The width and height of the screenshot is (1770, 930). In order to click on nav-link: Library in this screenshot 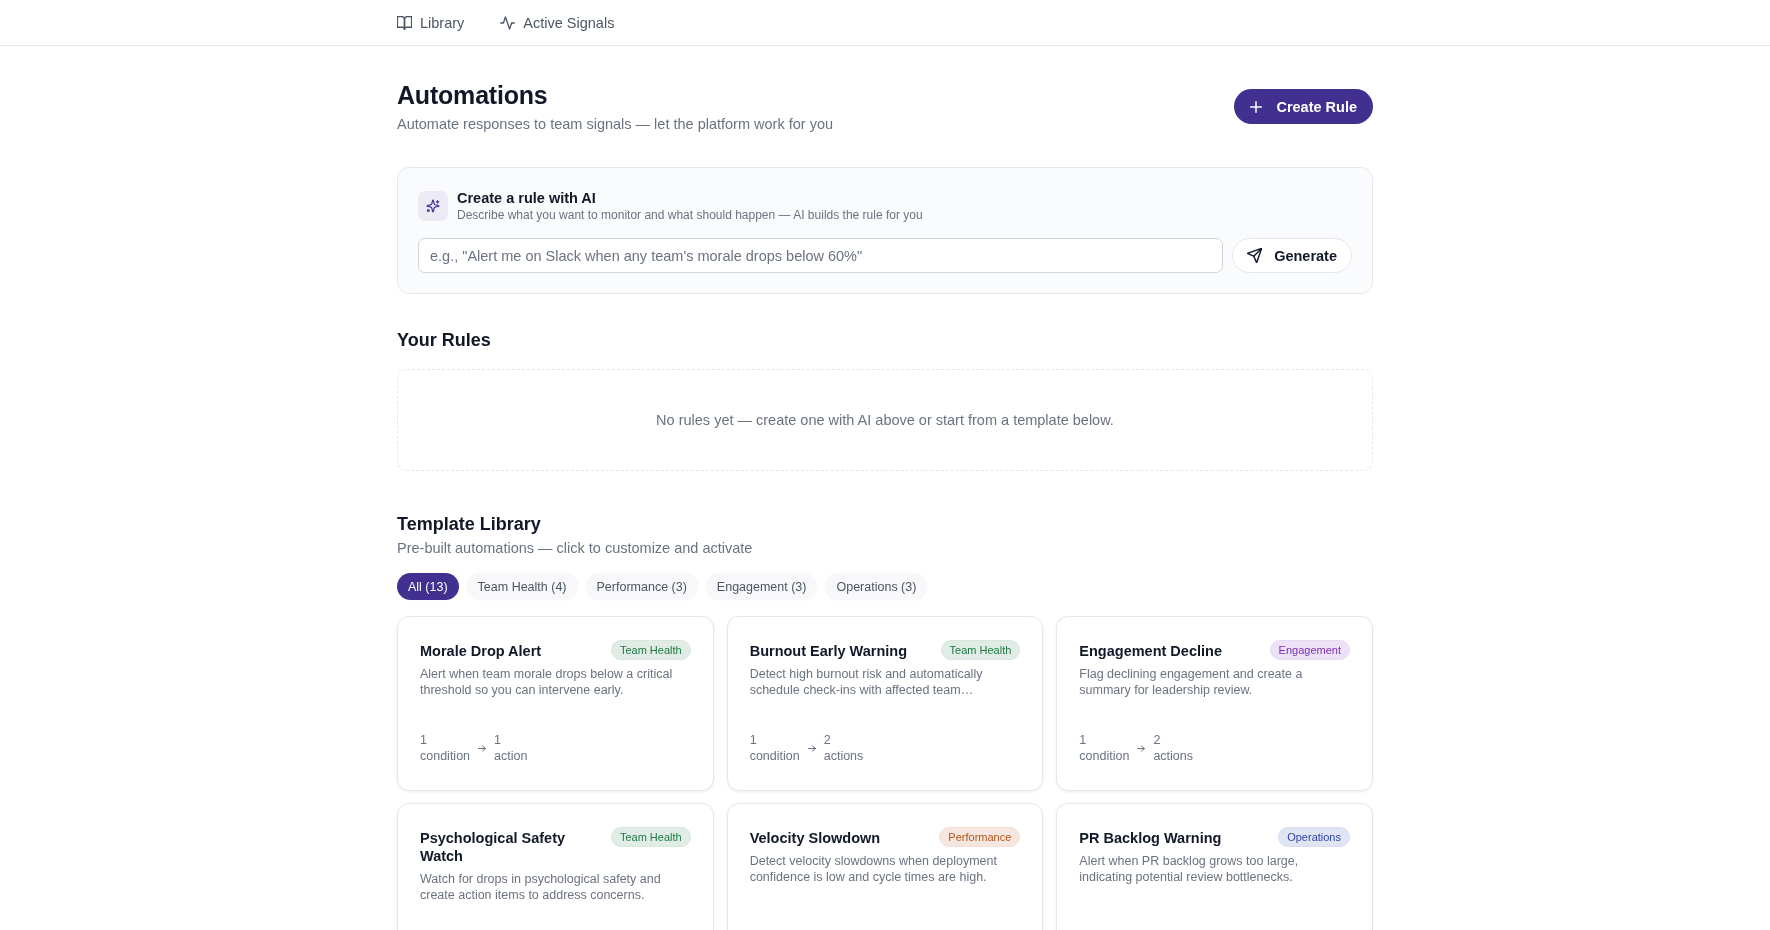, I will do `click(431, 22)`.